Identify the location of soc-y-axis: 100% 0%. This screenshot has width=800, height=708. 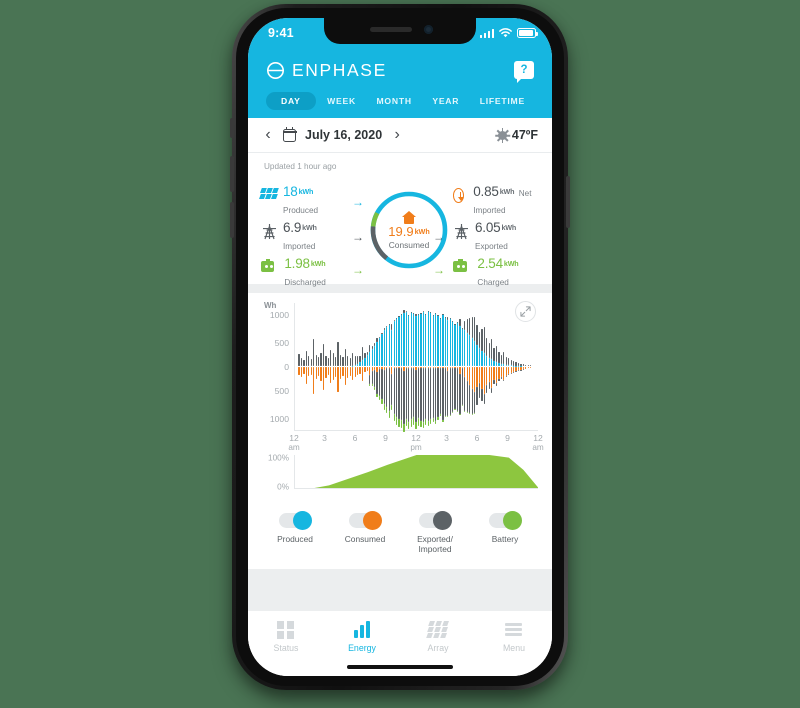
(277, 472).